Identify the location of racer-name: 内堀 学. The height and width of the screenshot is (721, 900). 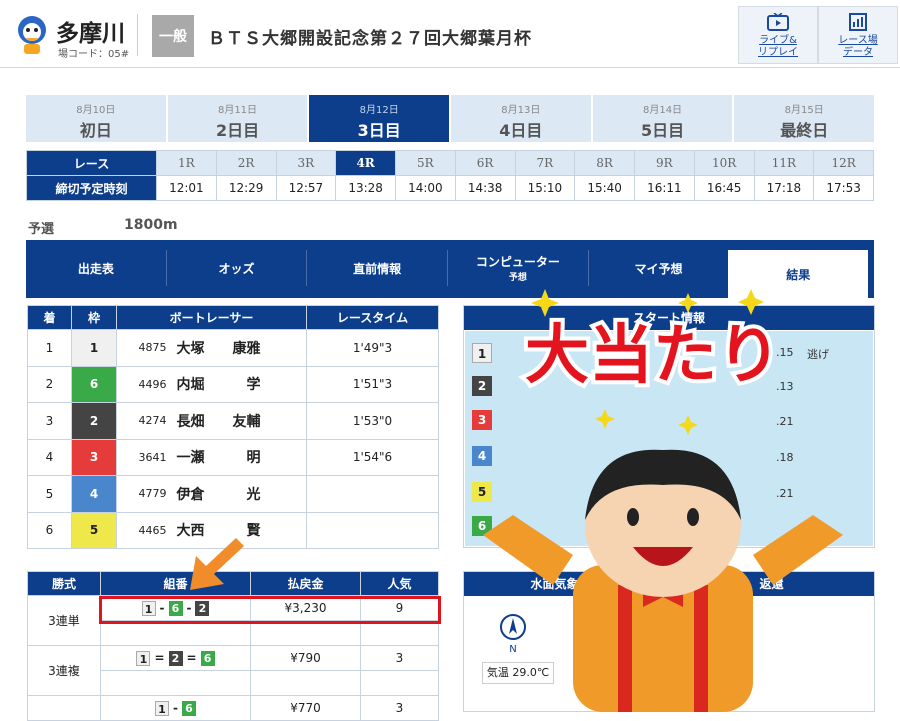
(241, 384).